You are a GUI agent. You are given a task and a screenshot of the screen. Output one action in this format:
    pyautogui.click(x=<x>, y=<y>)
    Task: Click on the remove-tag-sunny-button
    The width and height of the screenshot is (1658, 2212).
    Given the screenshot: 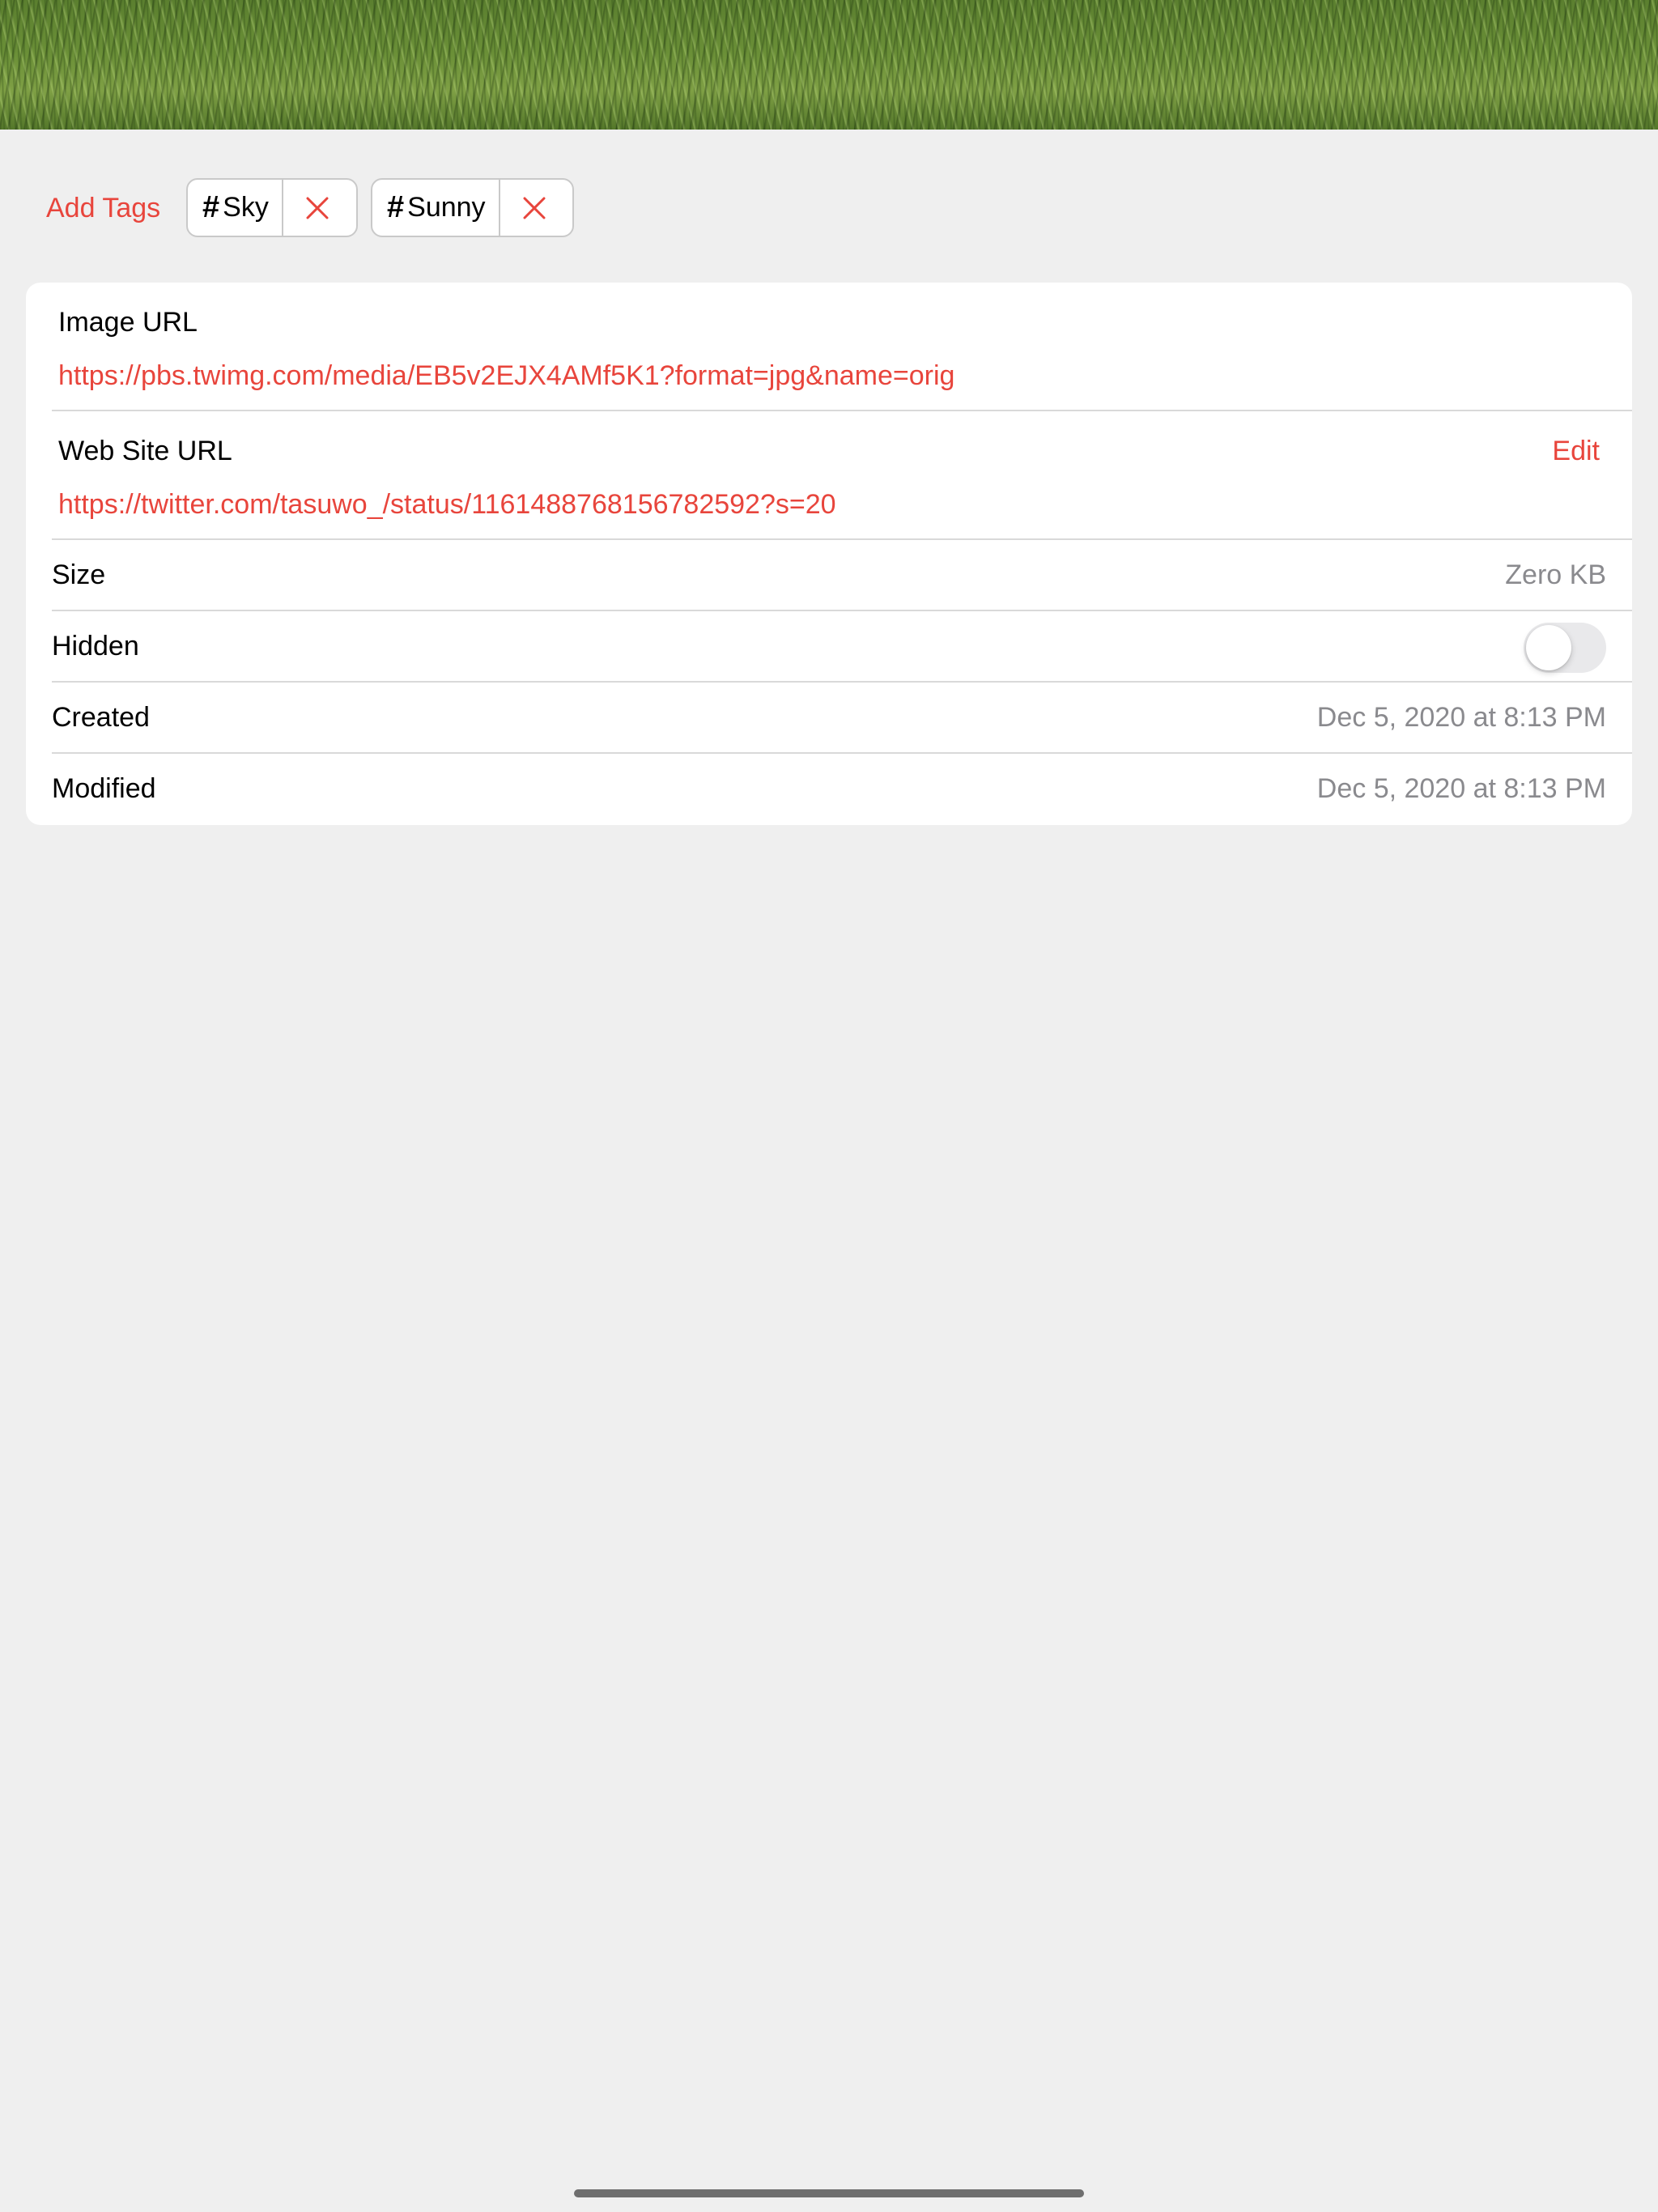 What is the action you would take?
    pyautogui.click(x=534, y=208)
    